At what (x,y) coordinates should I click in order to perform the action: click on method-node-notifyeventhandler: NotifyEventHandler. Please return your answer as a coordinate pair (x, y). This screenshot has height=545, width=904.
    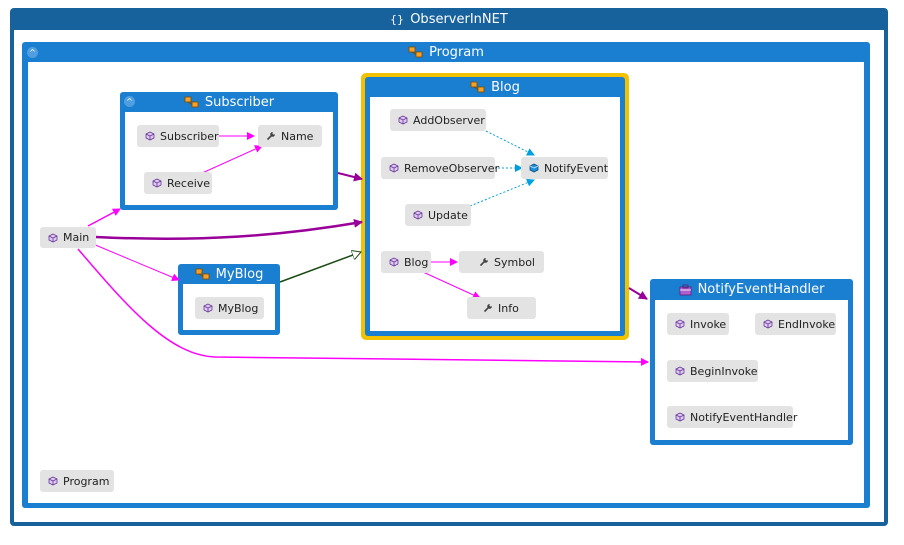
    Looking at the image, I should click on (732, 417).